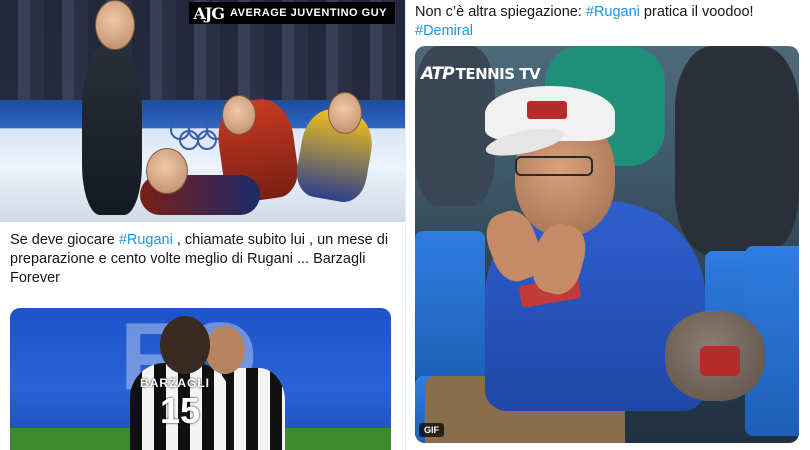  What do you see at coordinates (450, 306) in the screenshot?
I see `stadium-seat` at bounding box center [450, 306].